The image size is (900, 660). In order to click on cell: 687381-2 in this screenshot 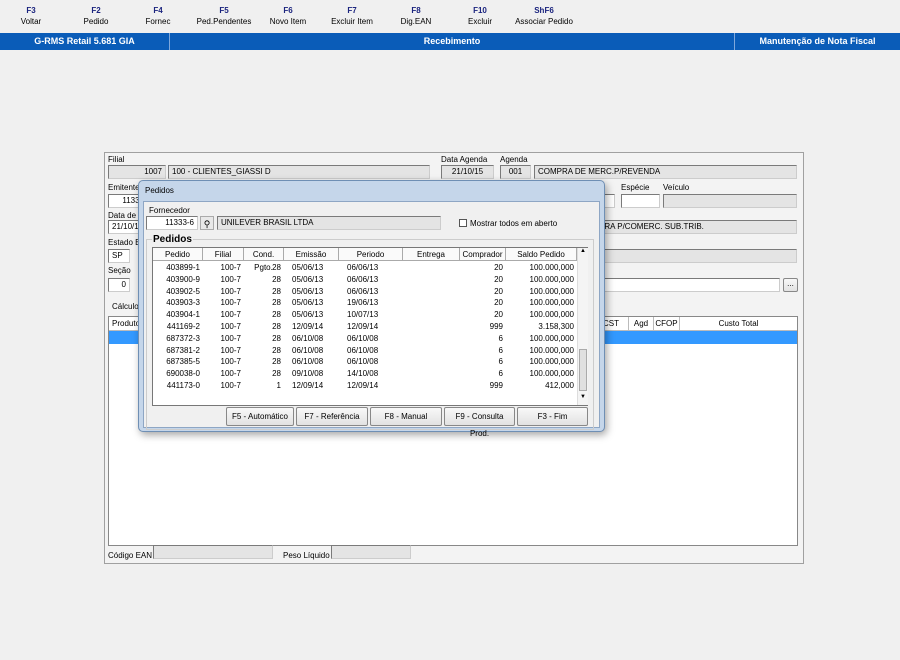, I will do `click(183, 350)`.